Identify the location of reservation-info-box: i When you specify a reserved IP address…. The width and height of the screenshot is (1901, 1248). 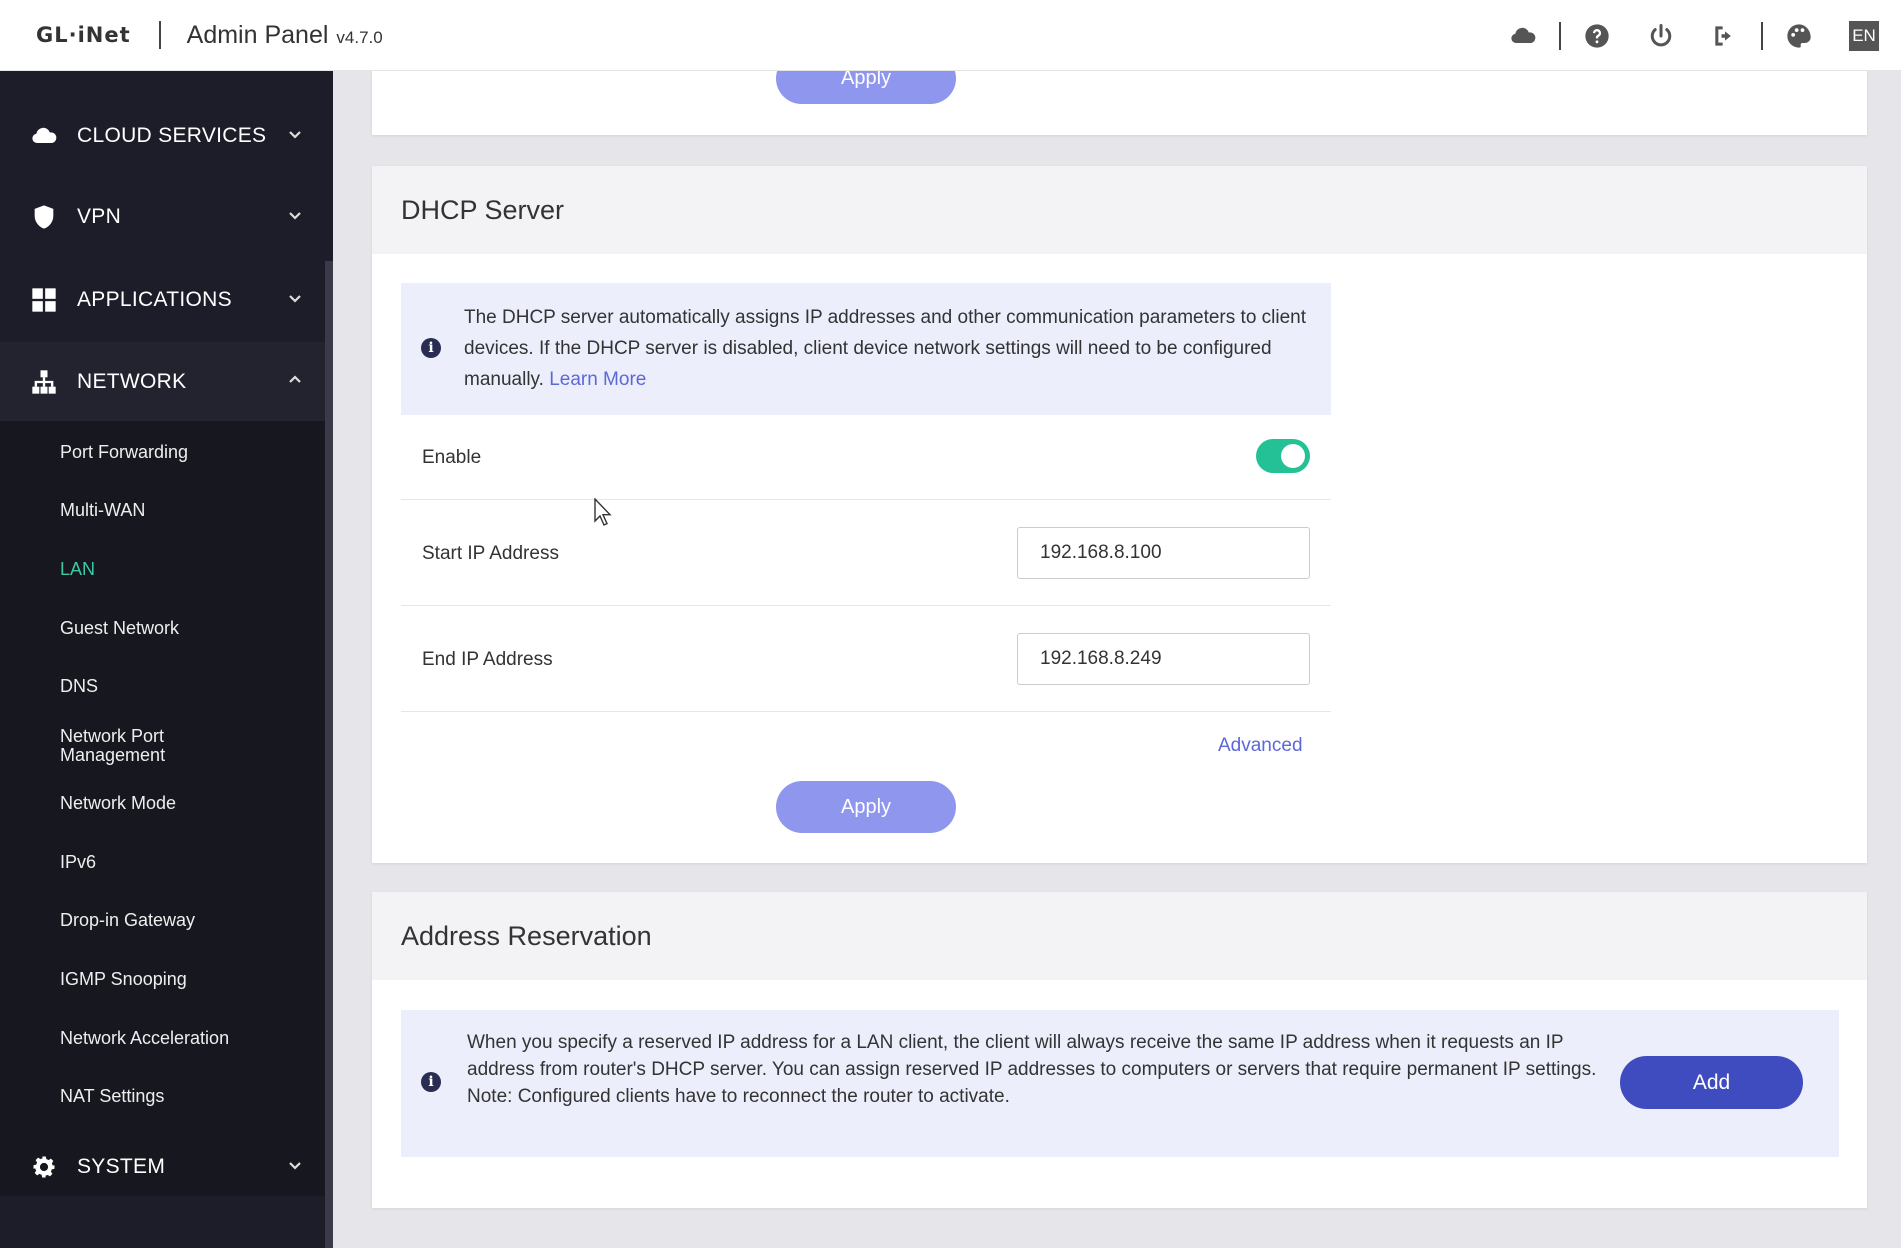
(1120, 1083).